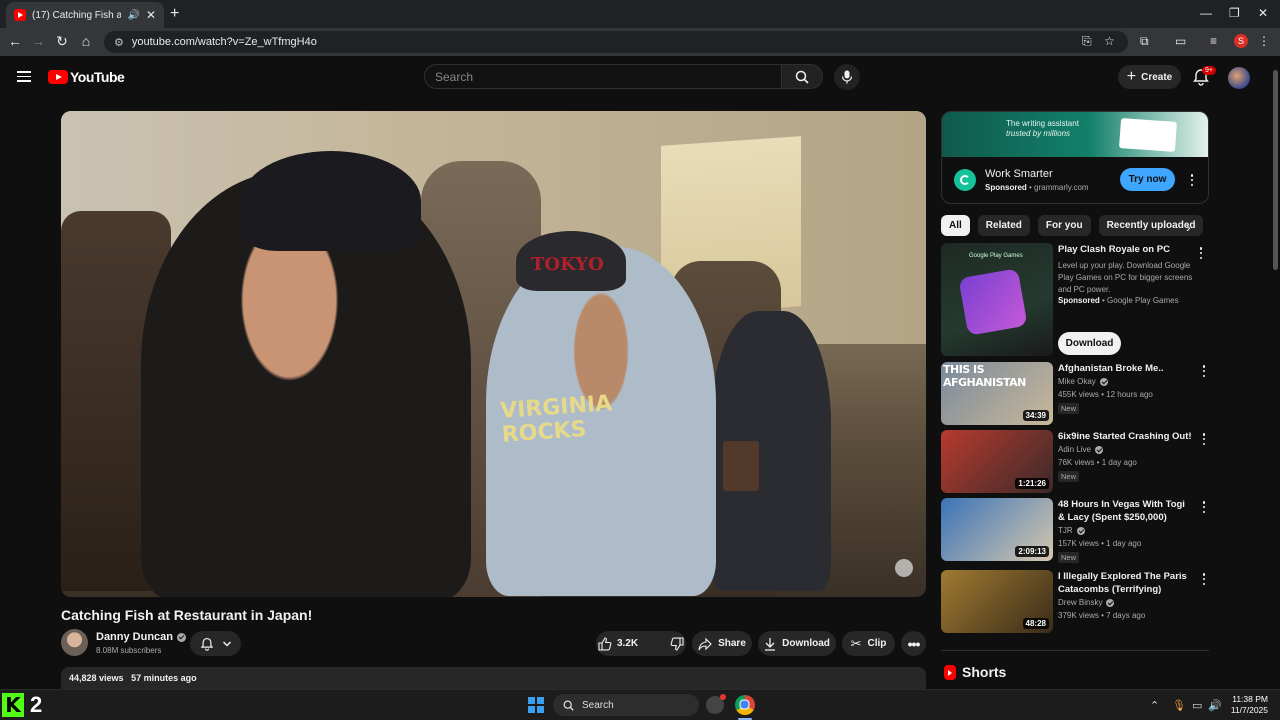  What do you see at coordinates (616, 42) in the screenshot?
I see `address-bar: ⚙ youtube.com/watch?v=Ze_wTfmgH4o ⎘ ☆` at bounding box center [616, 42].